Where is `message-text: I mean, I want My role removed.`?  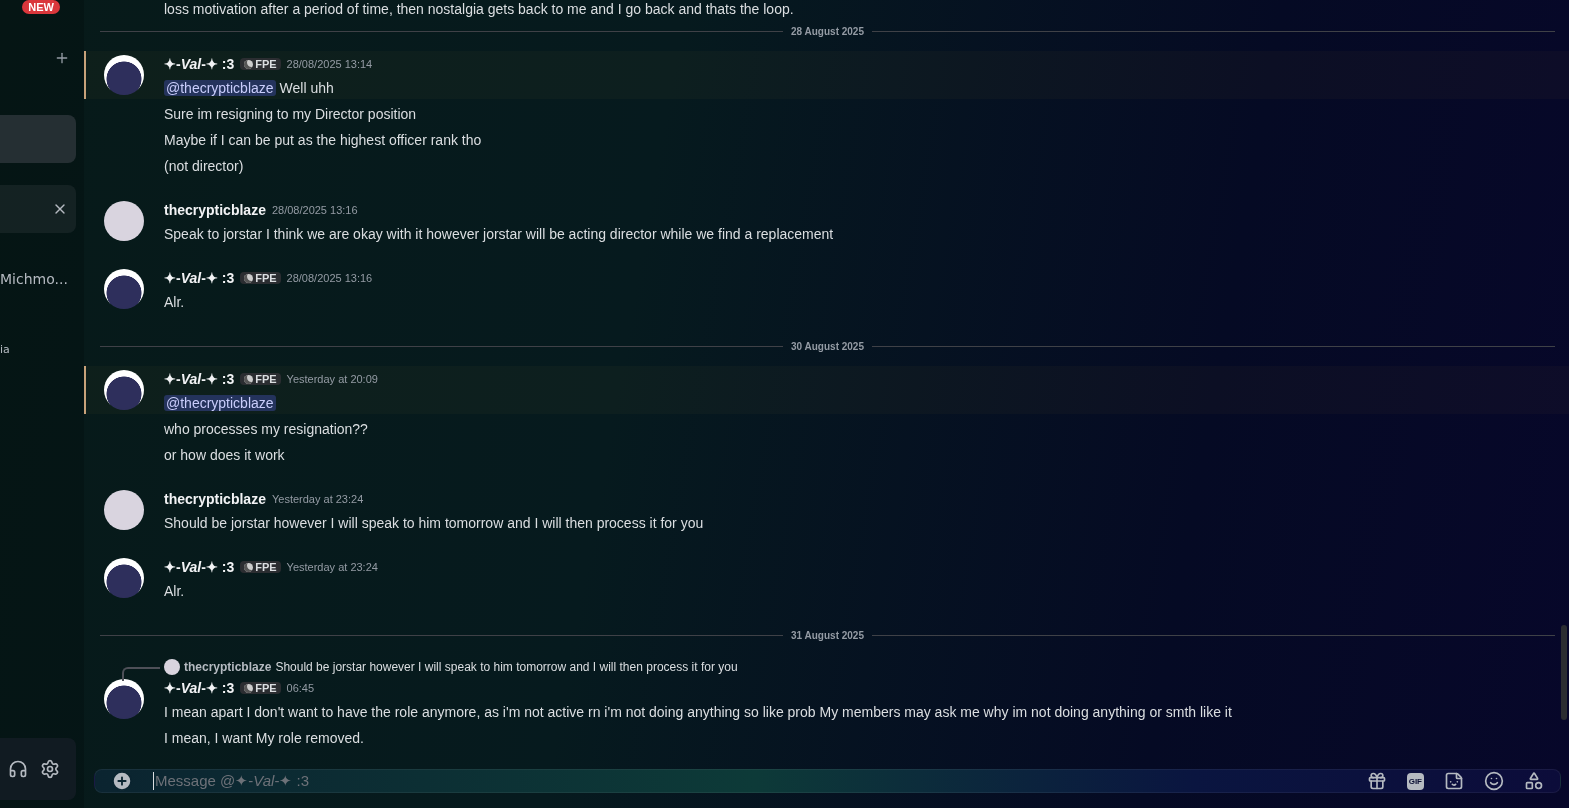 message-text: I mean, I want My role removed. is located at coordinates (264, 738).